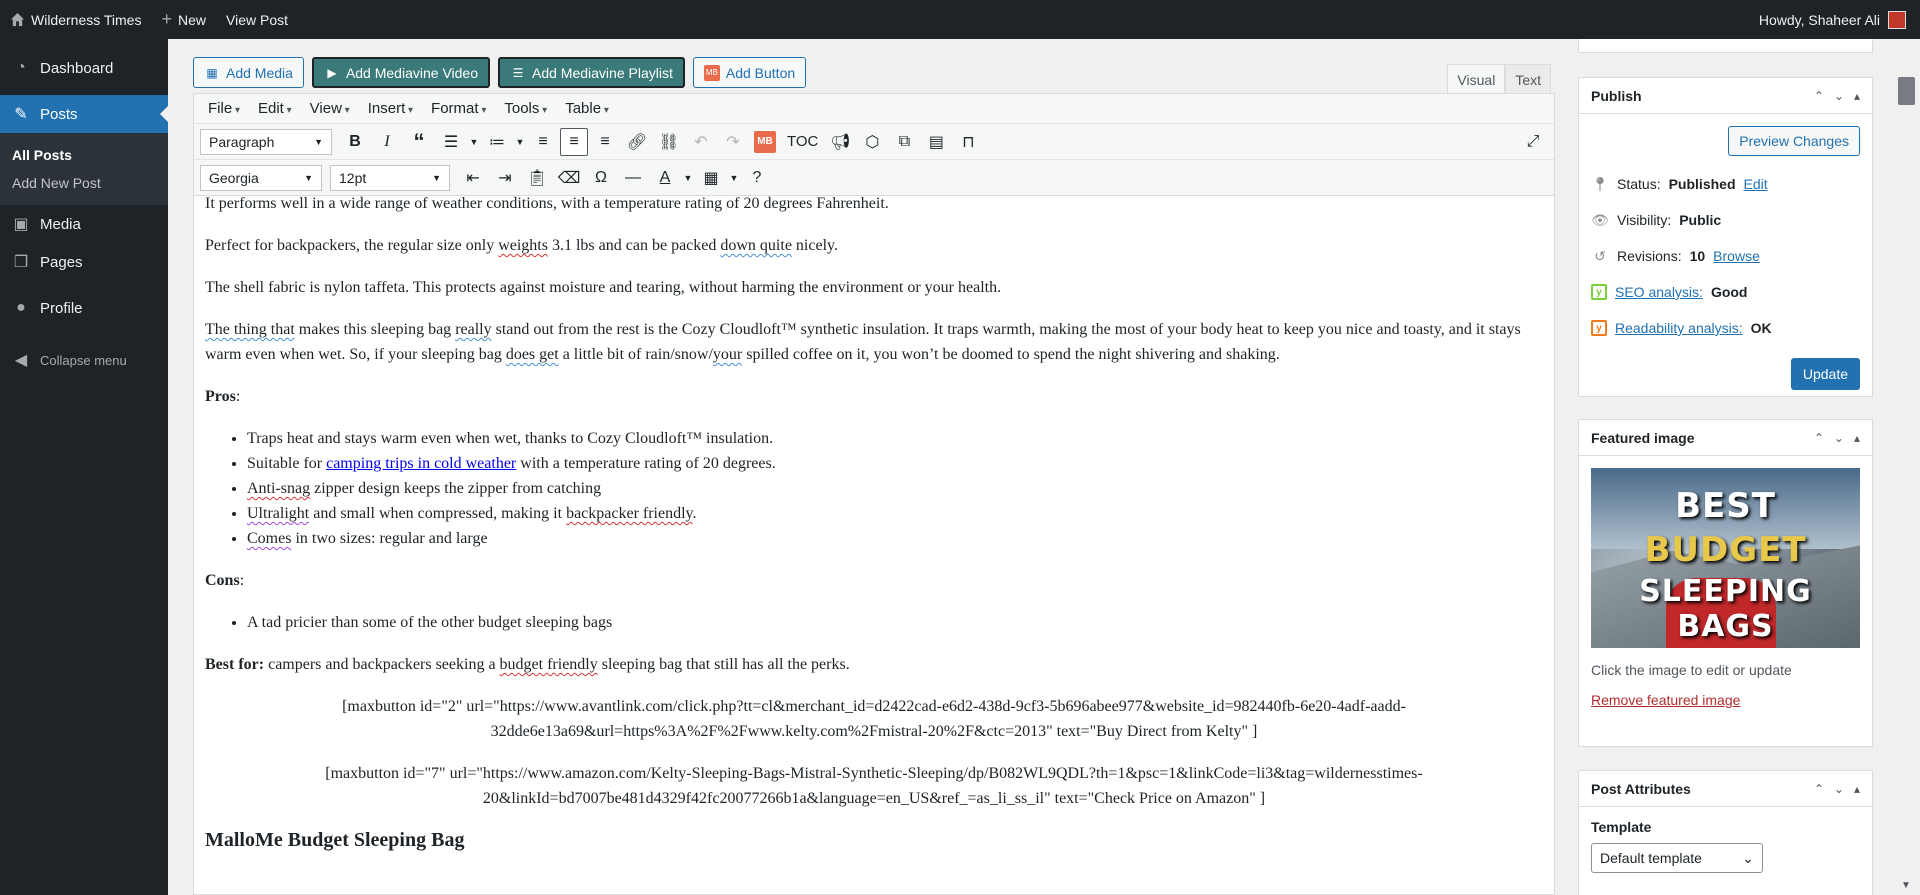 The image size is (1920, 895). What do you see at coordinates (84, 68) in the screenshot?
I see `sidebar-item-dashboard: ◔ Dashboard` at bounding box center [84, 68].